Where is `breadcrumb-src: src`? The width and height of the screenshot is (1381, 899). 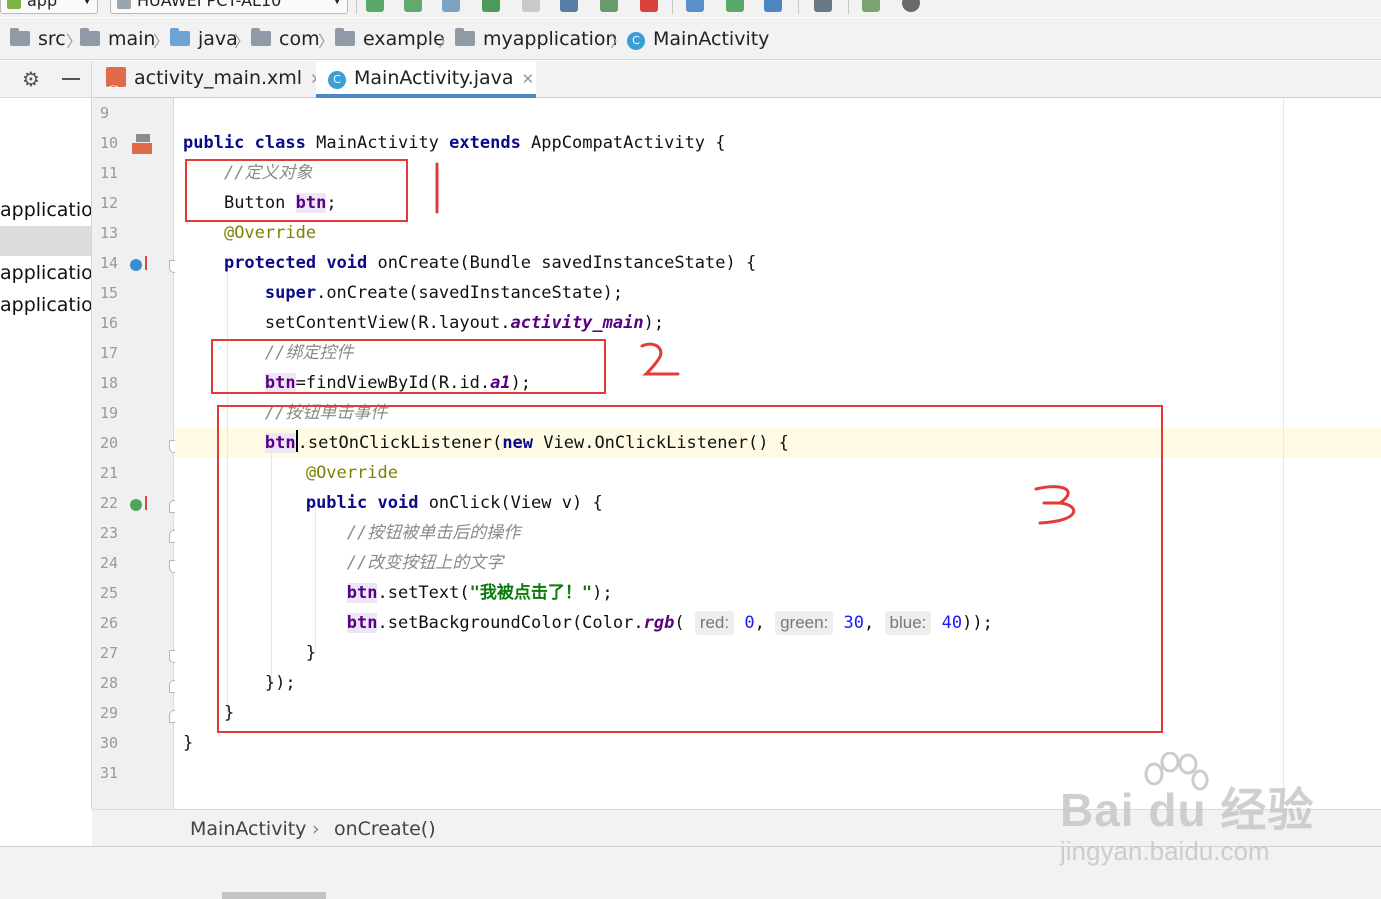
breadcrumb-src: src is located at coordinates (38, 39).